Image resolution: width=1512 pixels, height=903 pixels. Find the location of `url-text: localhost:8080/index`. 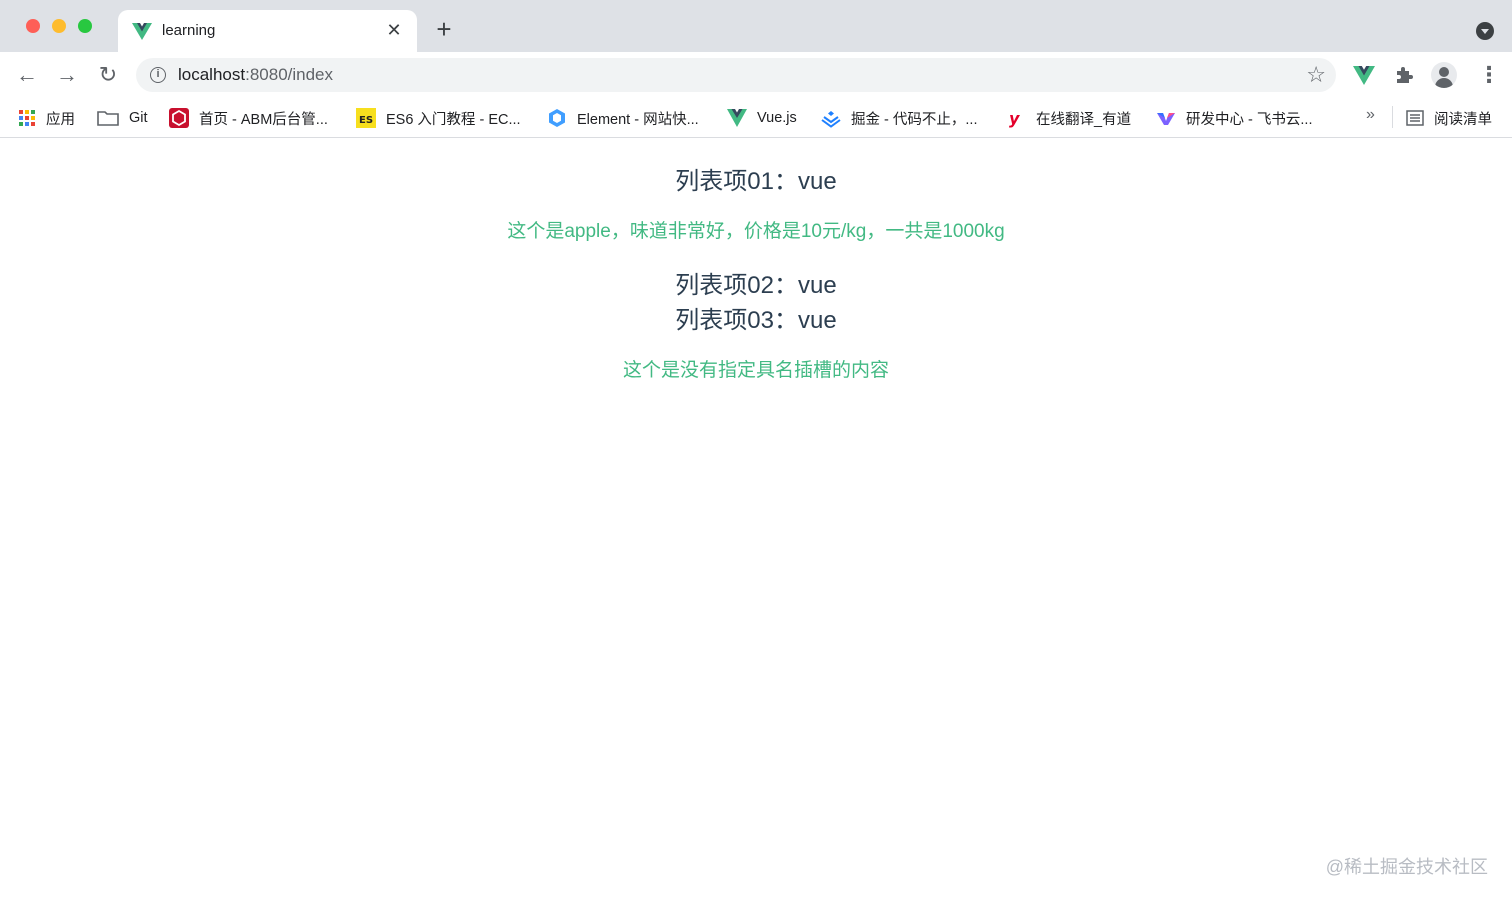

url-text: localhost:8080/index is located at coordinates (255, 75).